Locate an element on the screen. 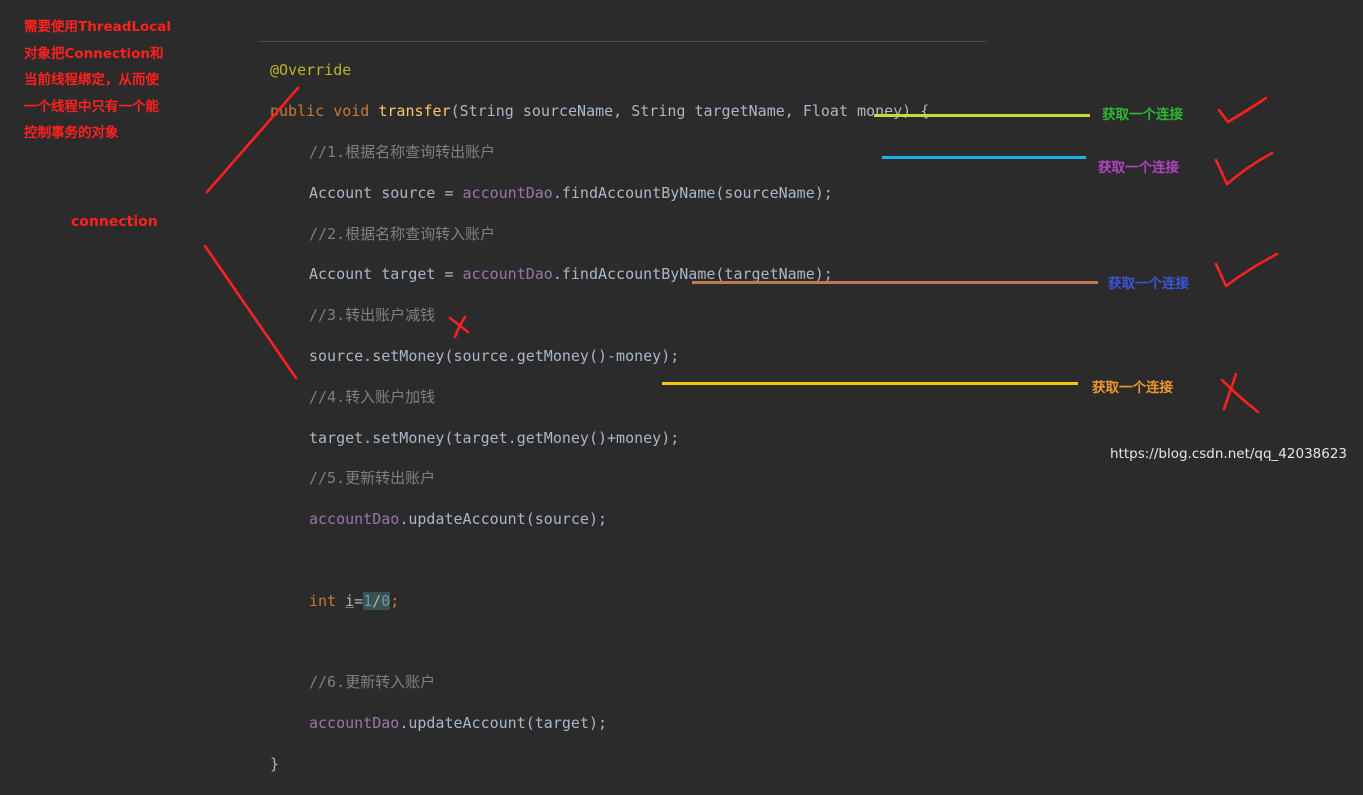  code-comment-6: //6.更新转入账户 is located at coordinates (372, 682).